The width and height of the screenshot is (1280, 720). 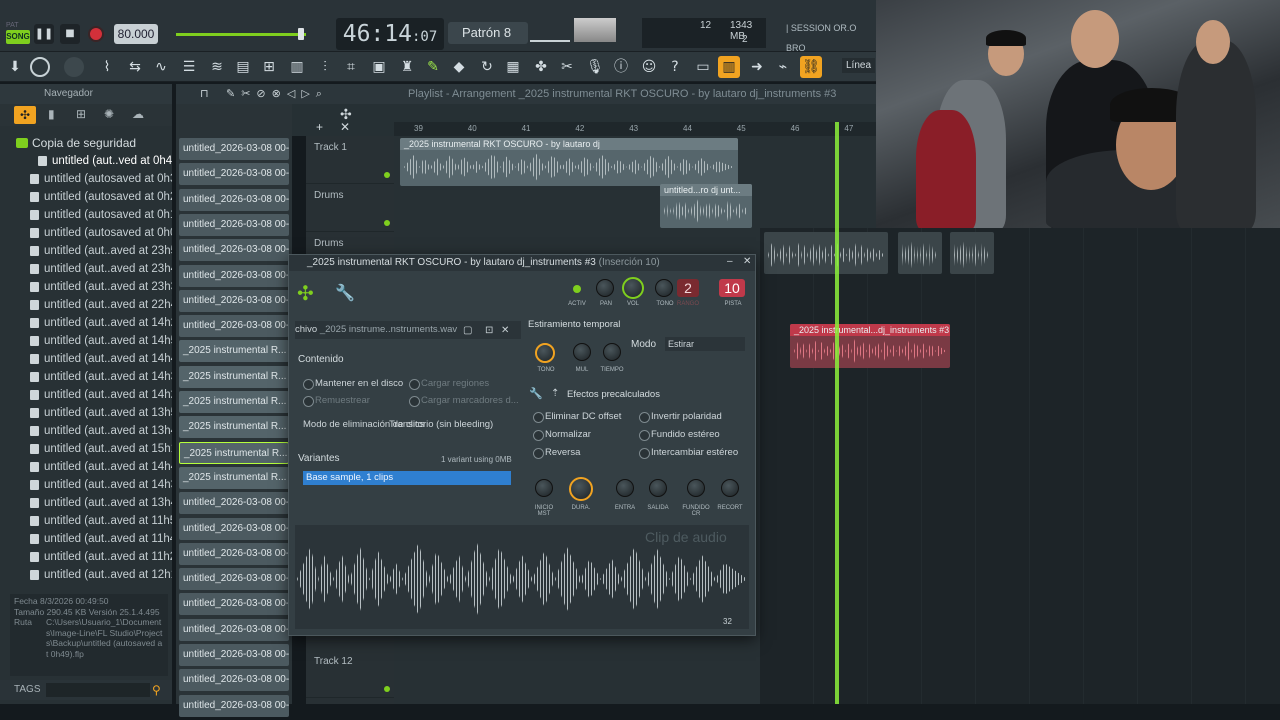 What do you see at coordinates (86, 251) in the screenshot?
I see `backup-file-item: untitled (aut..aved at 23h56)` at bounding box center [86, 251].